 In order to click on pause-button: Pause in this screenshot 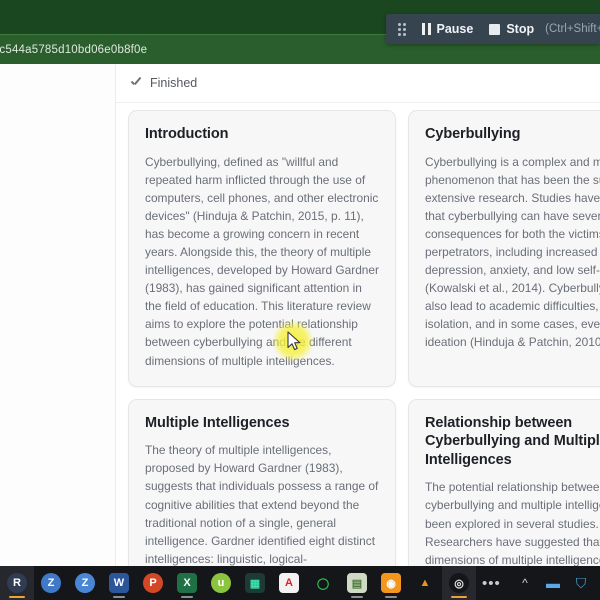, I will do `click(447, 29)`.